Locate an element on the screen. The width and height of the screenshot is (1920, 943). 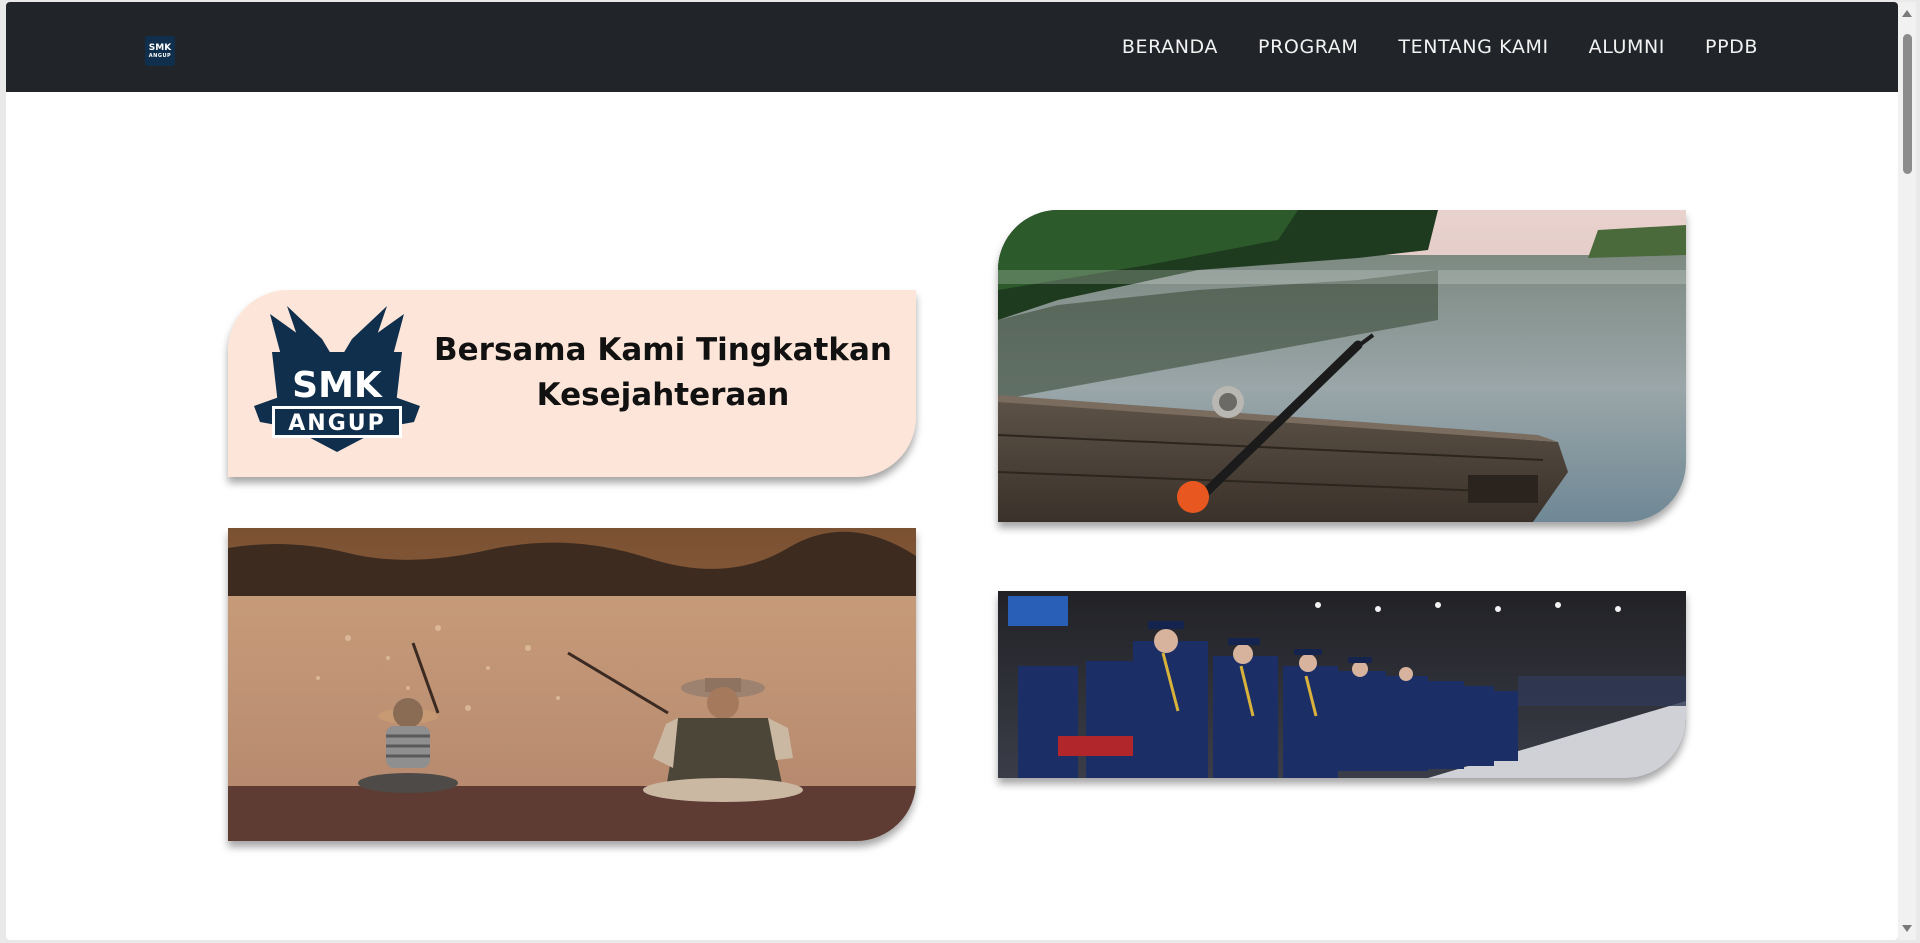
hero-tagline-line1: Bersama Kami Tingkatkan is located at coordinates (663, 350).